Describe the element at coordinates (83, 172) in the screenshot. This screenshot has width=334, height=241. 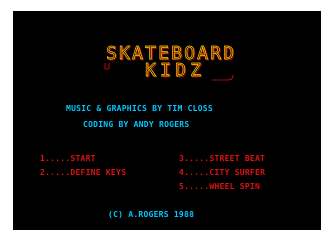
I see `menu-item-define-keys: 2.....DEFINE KEYS` at that location.